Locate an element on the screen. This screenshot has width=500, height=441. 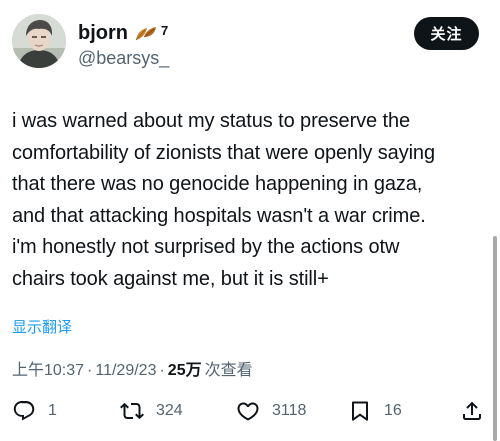
share-icon is located at coordinates (472, 410).